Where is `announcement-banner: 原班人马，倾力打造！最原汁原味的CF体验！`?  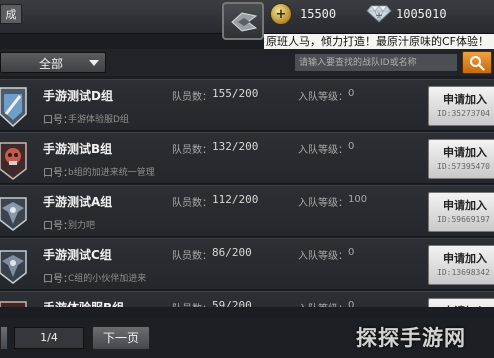 announcement-banner: 原班人马，倾力打造！最原汁原味的CF体验！ is located at coordinates (379, 41).